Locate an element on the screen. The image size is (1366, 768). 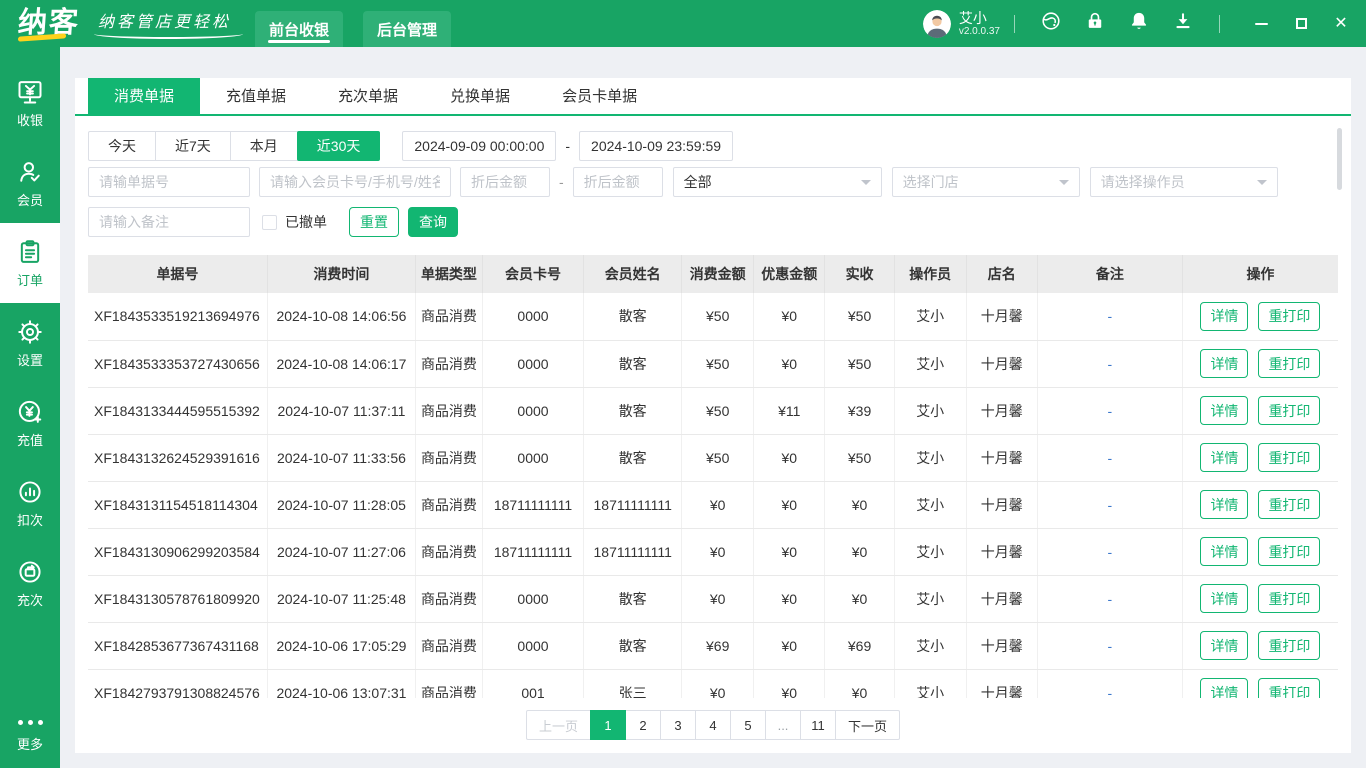
page-button-5: 5 is located at coordinates (748, 725).